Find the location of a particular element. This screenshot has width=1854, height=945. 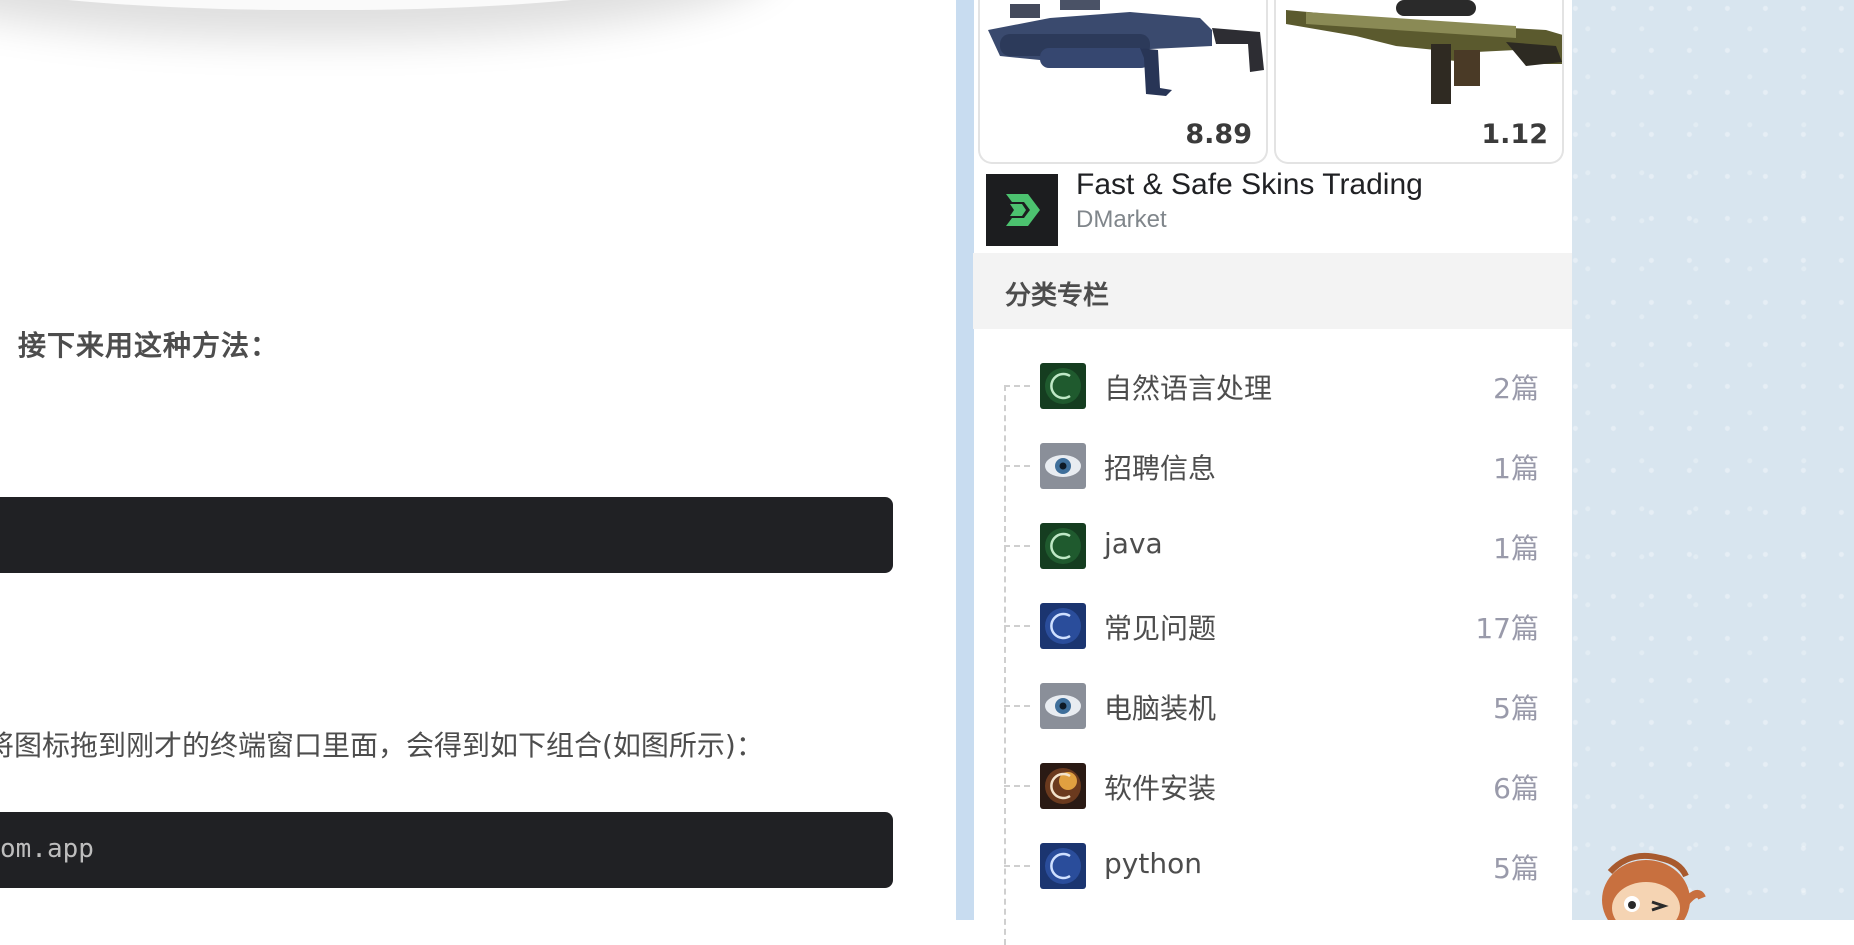

code-block: om.app is located at coordinates (446, 850).